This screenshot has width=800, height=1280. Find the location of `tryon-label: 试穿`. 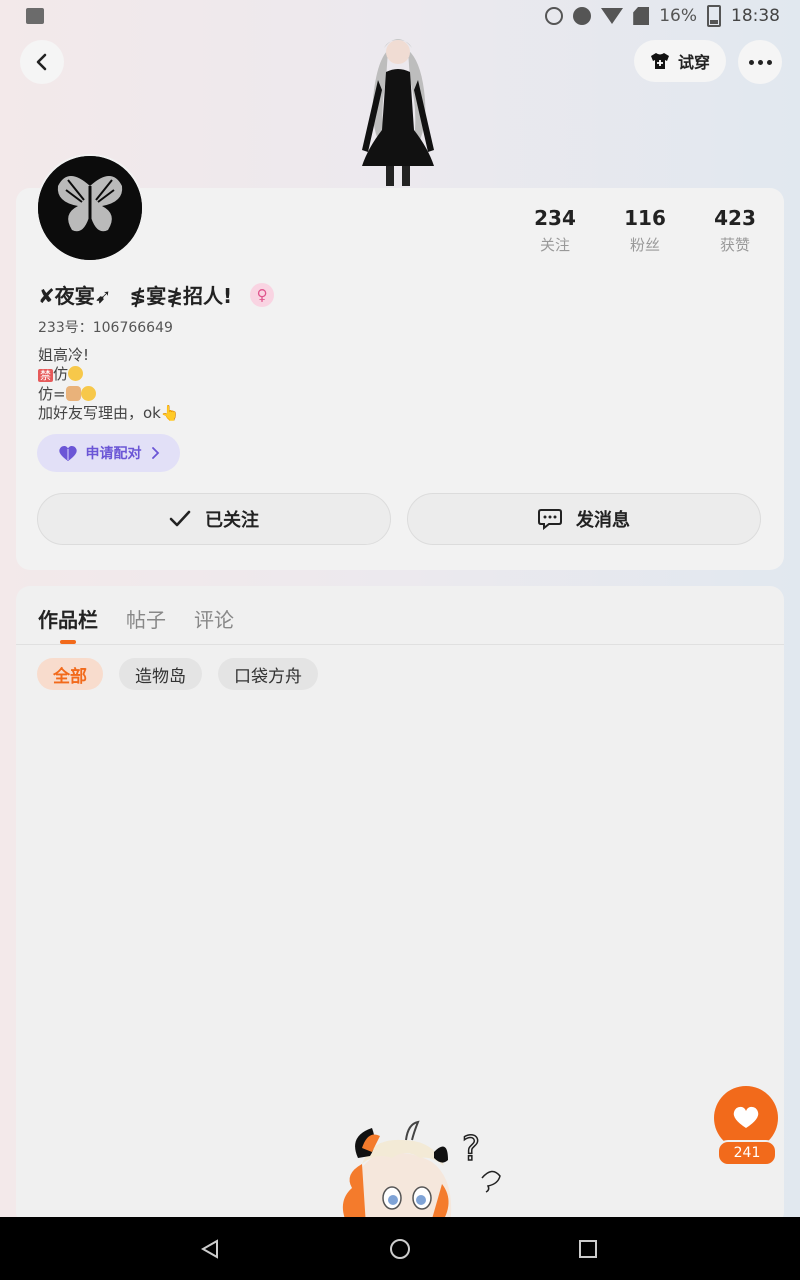

tryon-label: 试穿 is located at coordinates (693, 62).